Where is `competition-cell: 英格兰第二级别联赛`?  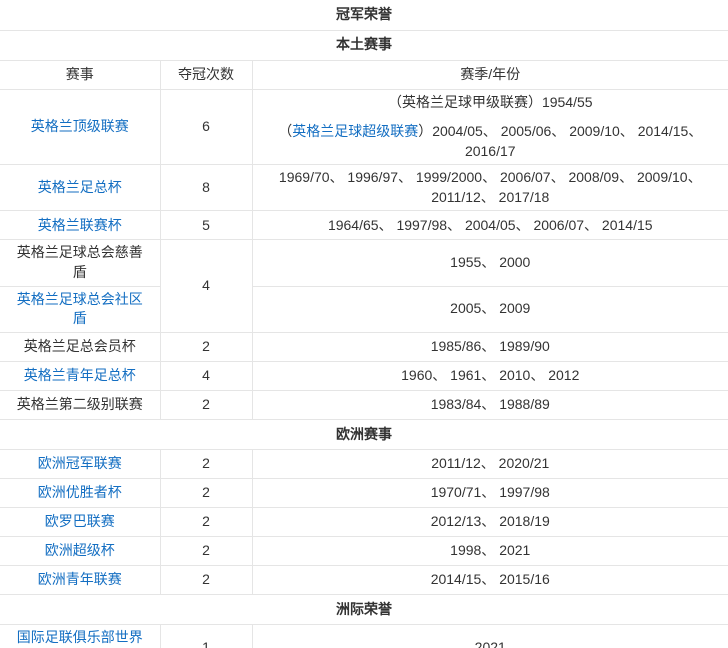 competition-cell: 英格兰第二级别联赛 is located at coordinates (80, 404).